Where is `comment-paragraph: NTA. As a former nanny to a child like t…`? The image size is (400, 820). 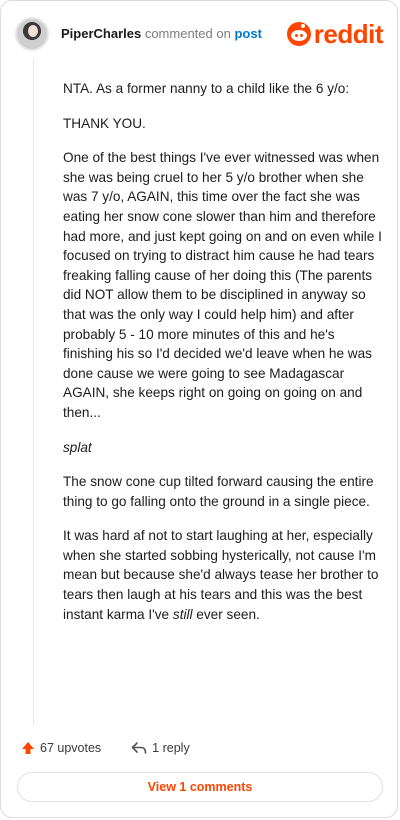 comment-paragraph: NTA. As a former nanny to a child like t… is located at coordinates (206, 88).